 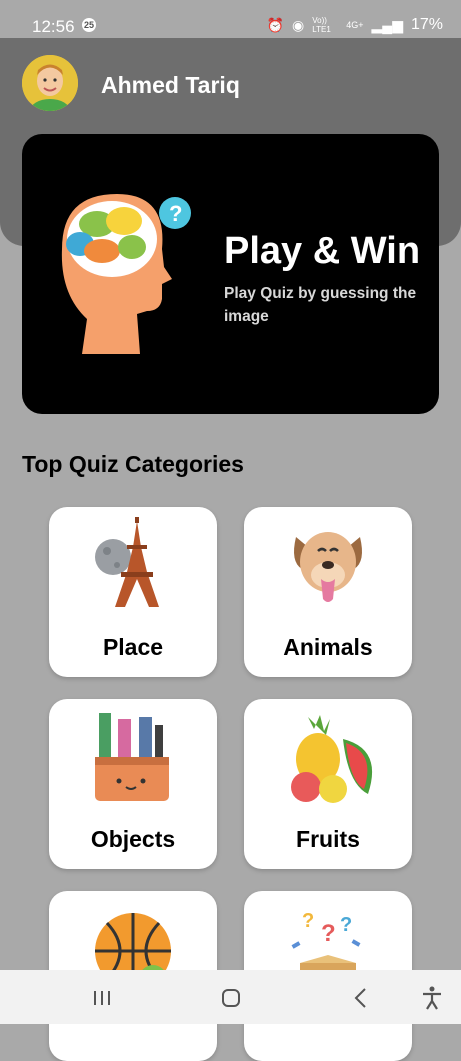 What do you see at coordinates (322, 251) in the screenshot?
I see `hero-title: Play & Win` at bounding box center [322, 251].